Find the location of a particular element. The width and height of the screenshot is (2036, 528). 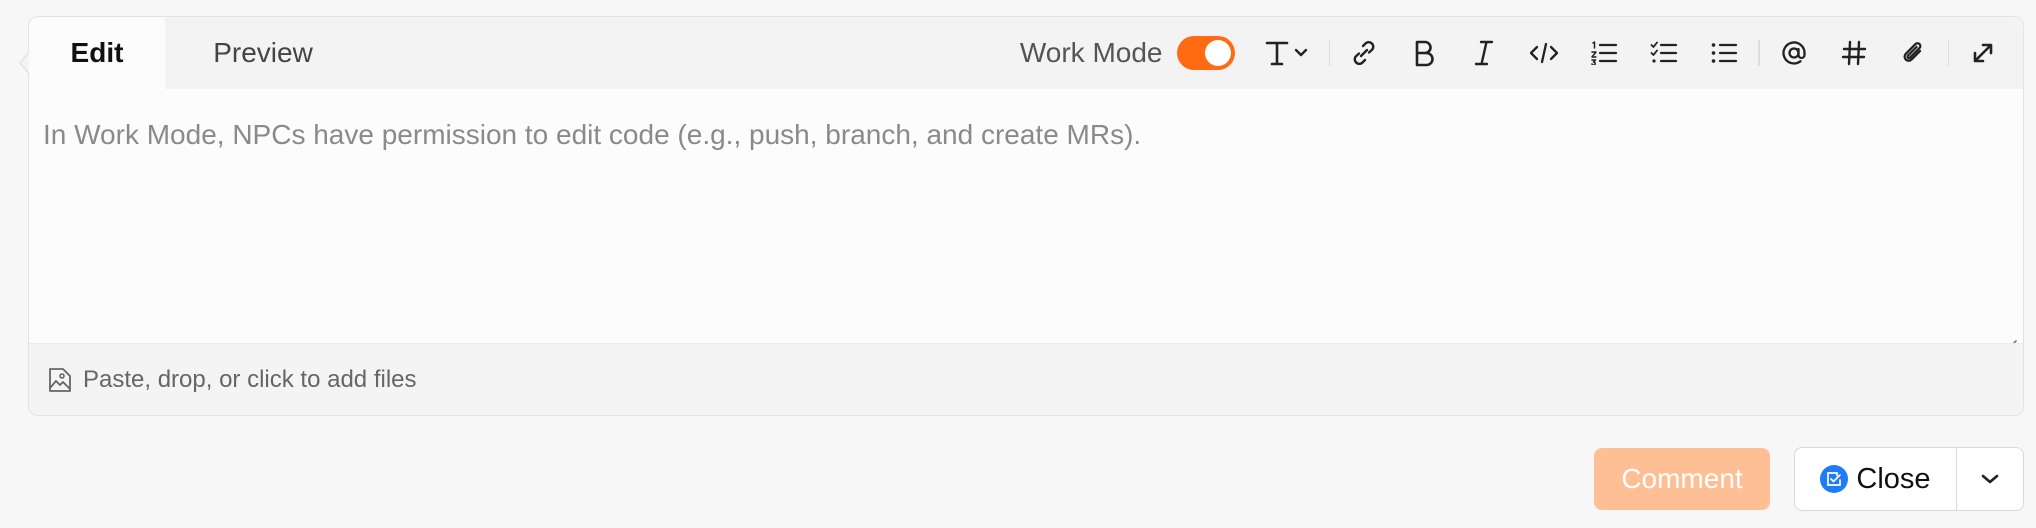

tab-preview: Preview is located at coordinates (263, 53).